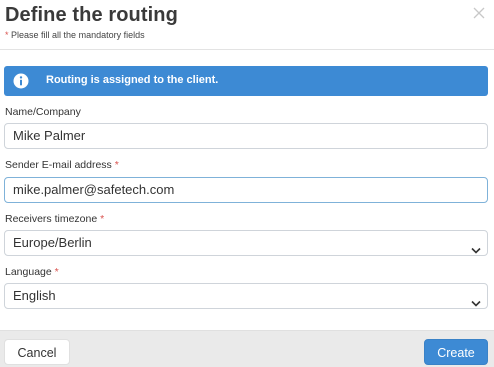 Image resolution: width=494 pixels, height=367 pixels. I want to click on required-note-text: Please fill all the mandatory fields, so click(78, 35).